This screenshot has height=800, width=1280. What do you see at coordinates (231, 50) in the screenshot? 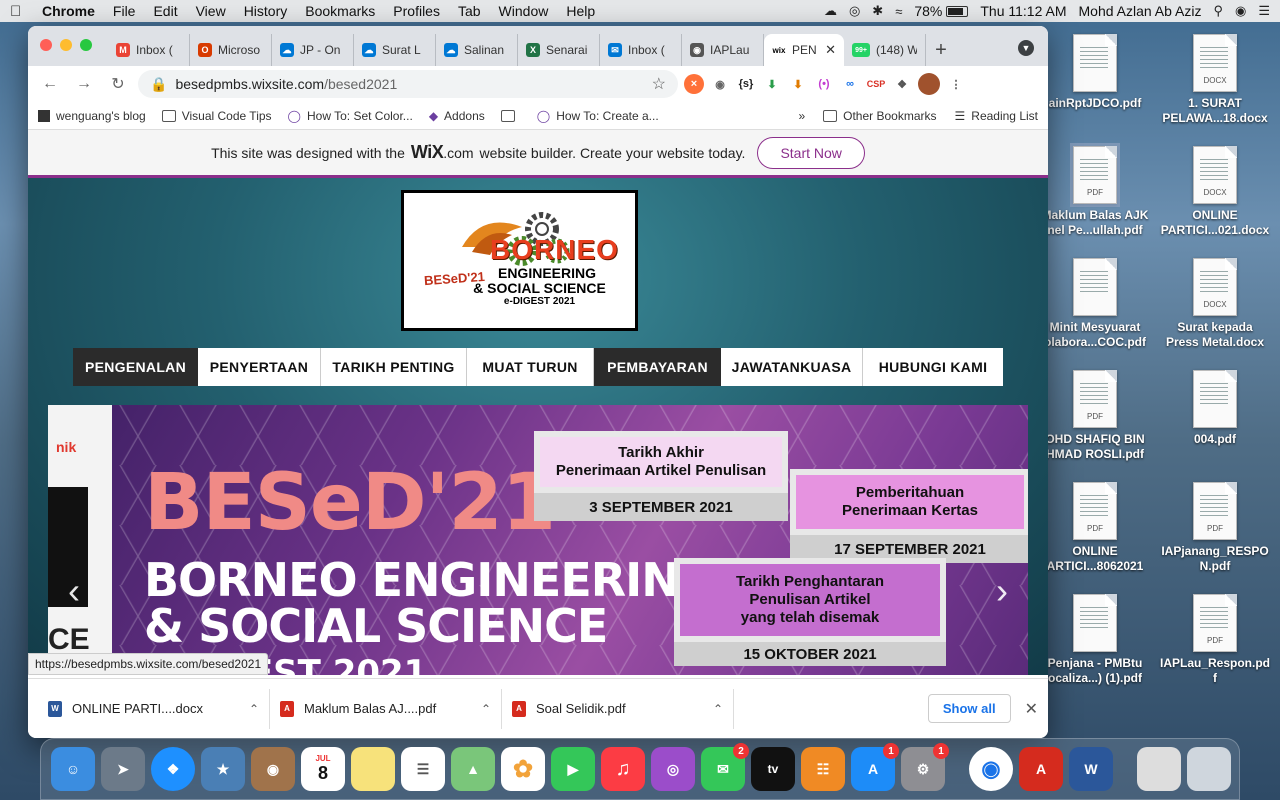
I see `browser-tab: O Microso` at bounding box center [231, 50].